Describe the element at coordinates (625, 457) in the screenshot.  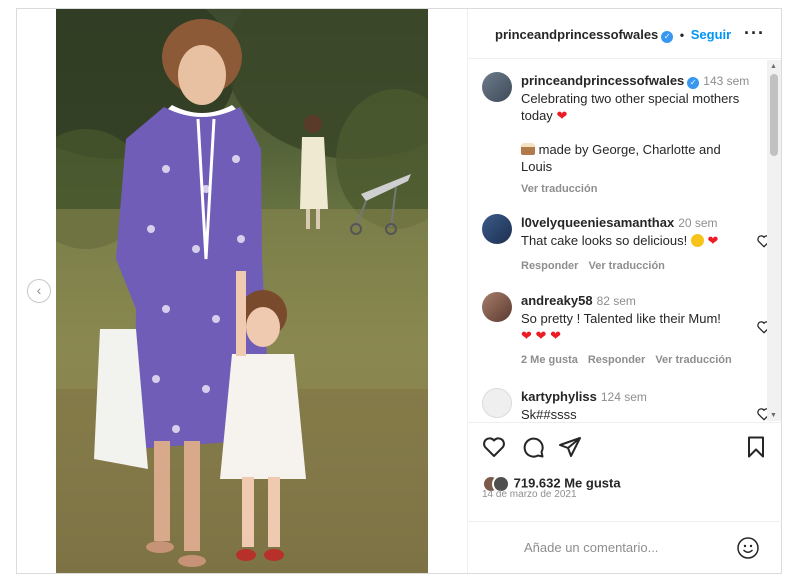
I see `post-actions: 719.632 Me gusta` at that location.